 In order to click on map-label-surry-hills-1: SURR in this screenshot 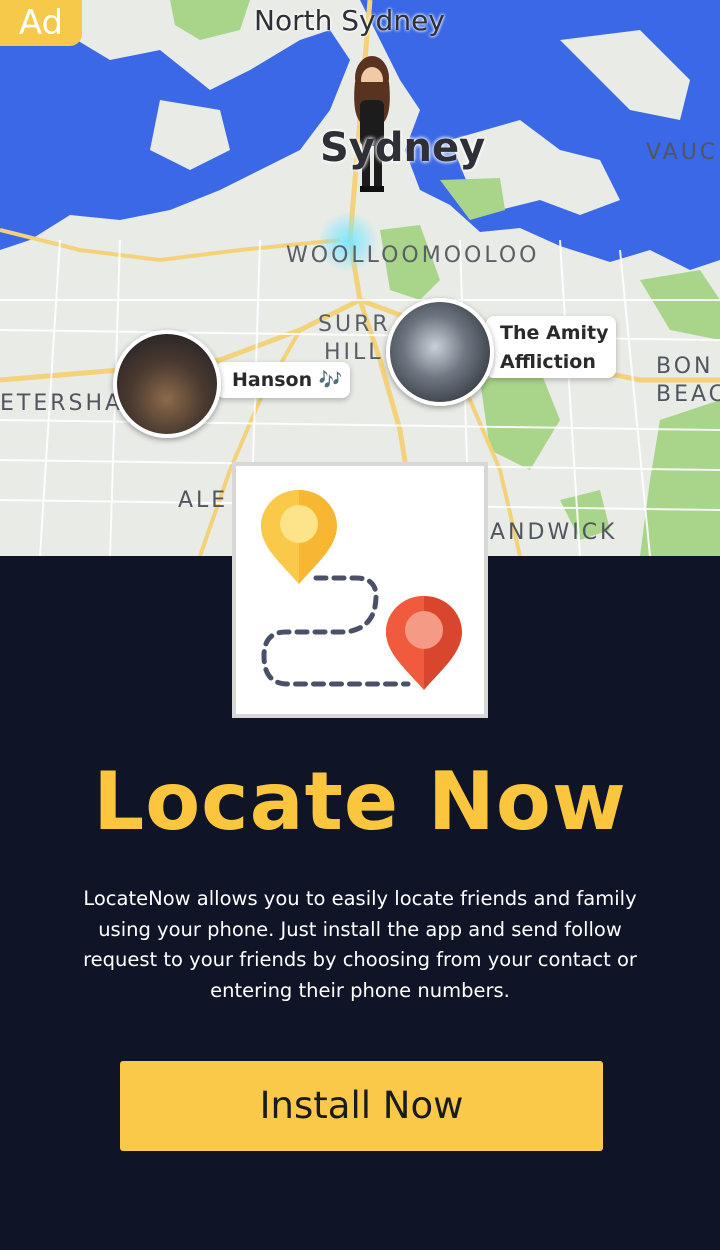, I will do `click(354, 324)`.